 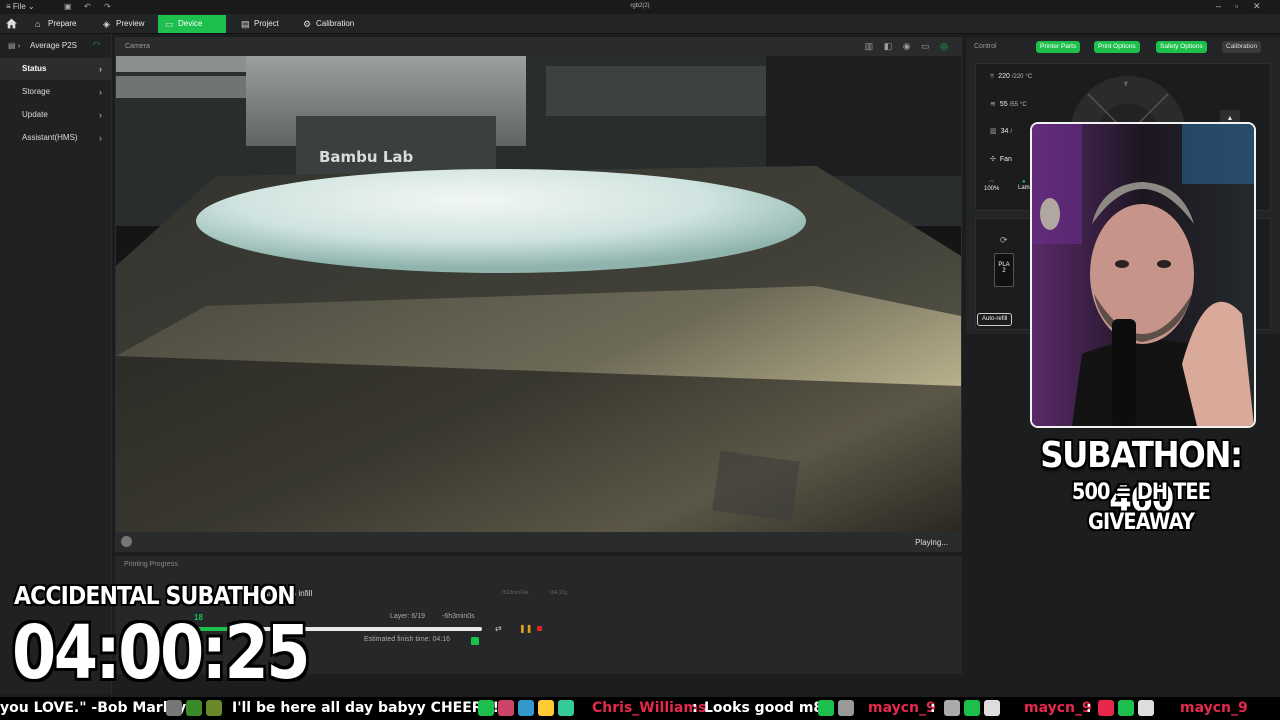 What do you see at coordinates (498, 628) in the screenshot?
I see `refresh-icon: ⇄` at bounding box center [498, 628].